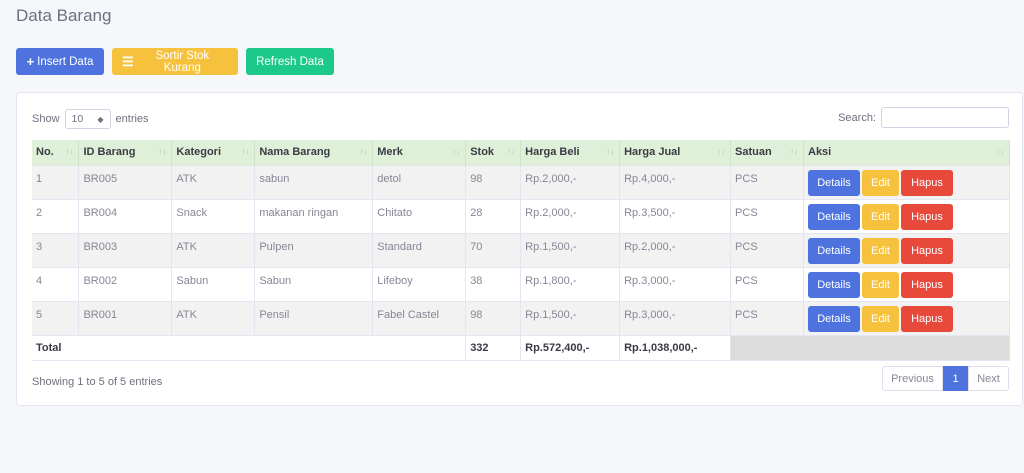 Image resolution: width=1024 pixels, height=473 pixels. Describe the element at coordinates (493, 283) in the screenshot. I see `cell-stok: 38` at that location.